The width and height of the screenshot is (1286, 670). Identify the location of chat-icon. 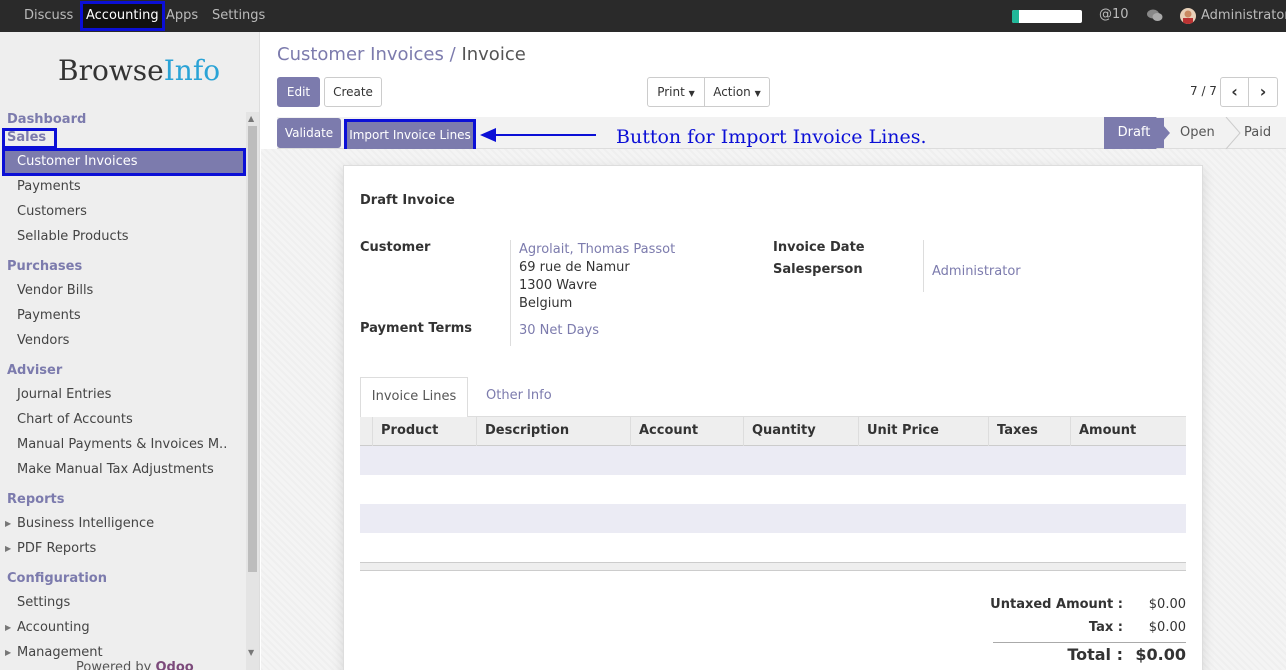
(1155, 16).